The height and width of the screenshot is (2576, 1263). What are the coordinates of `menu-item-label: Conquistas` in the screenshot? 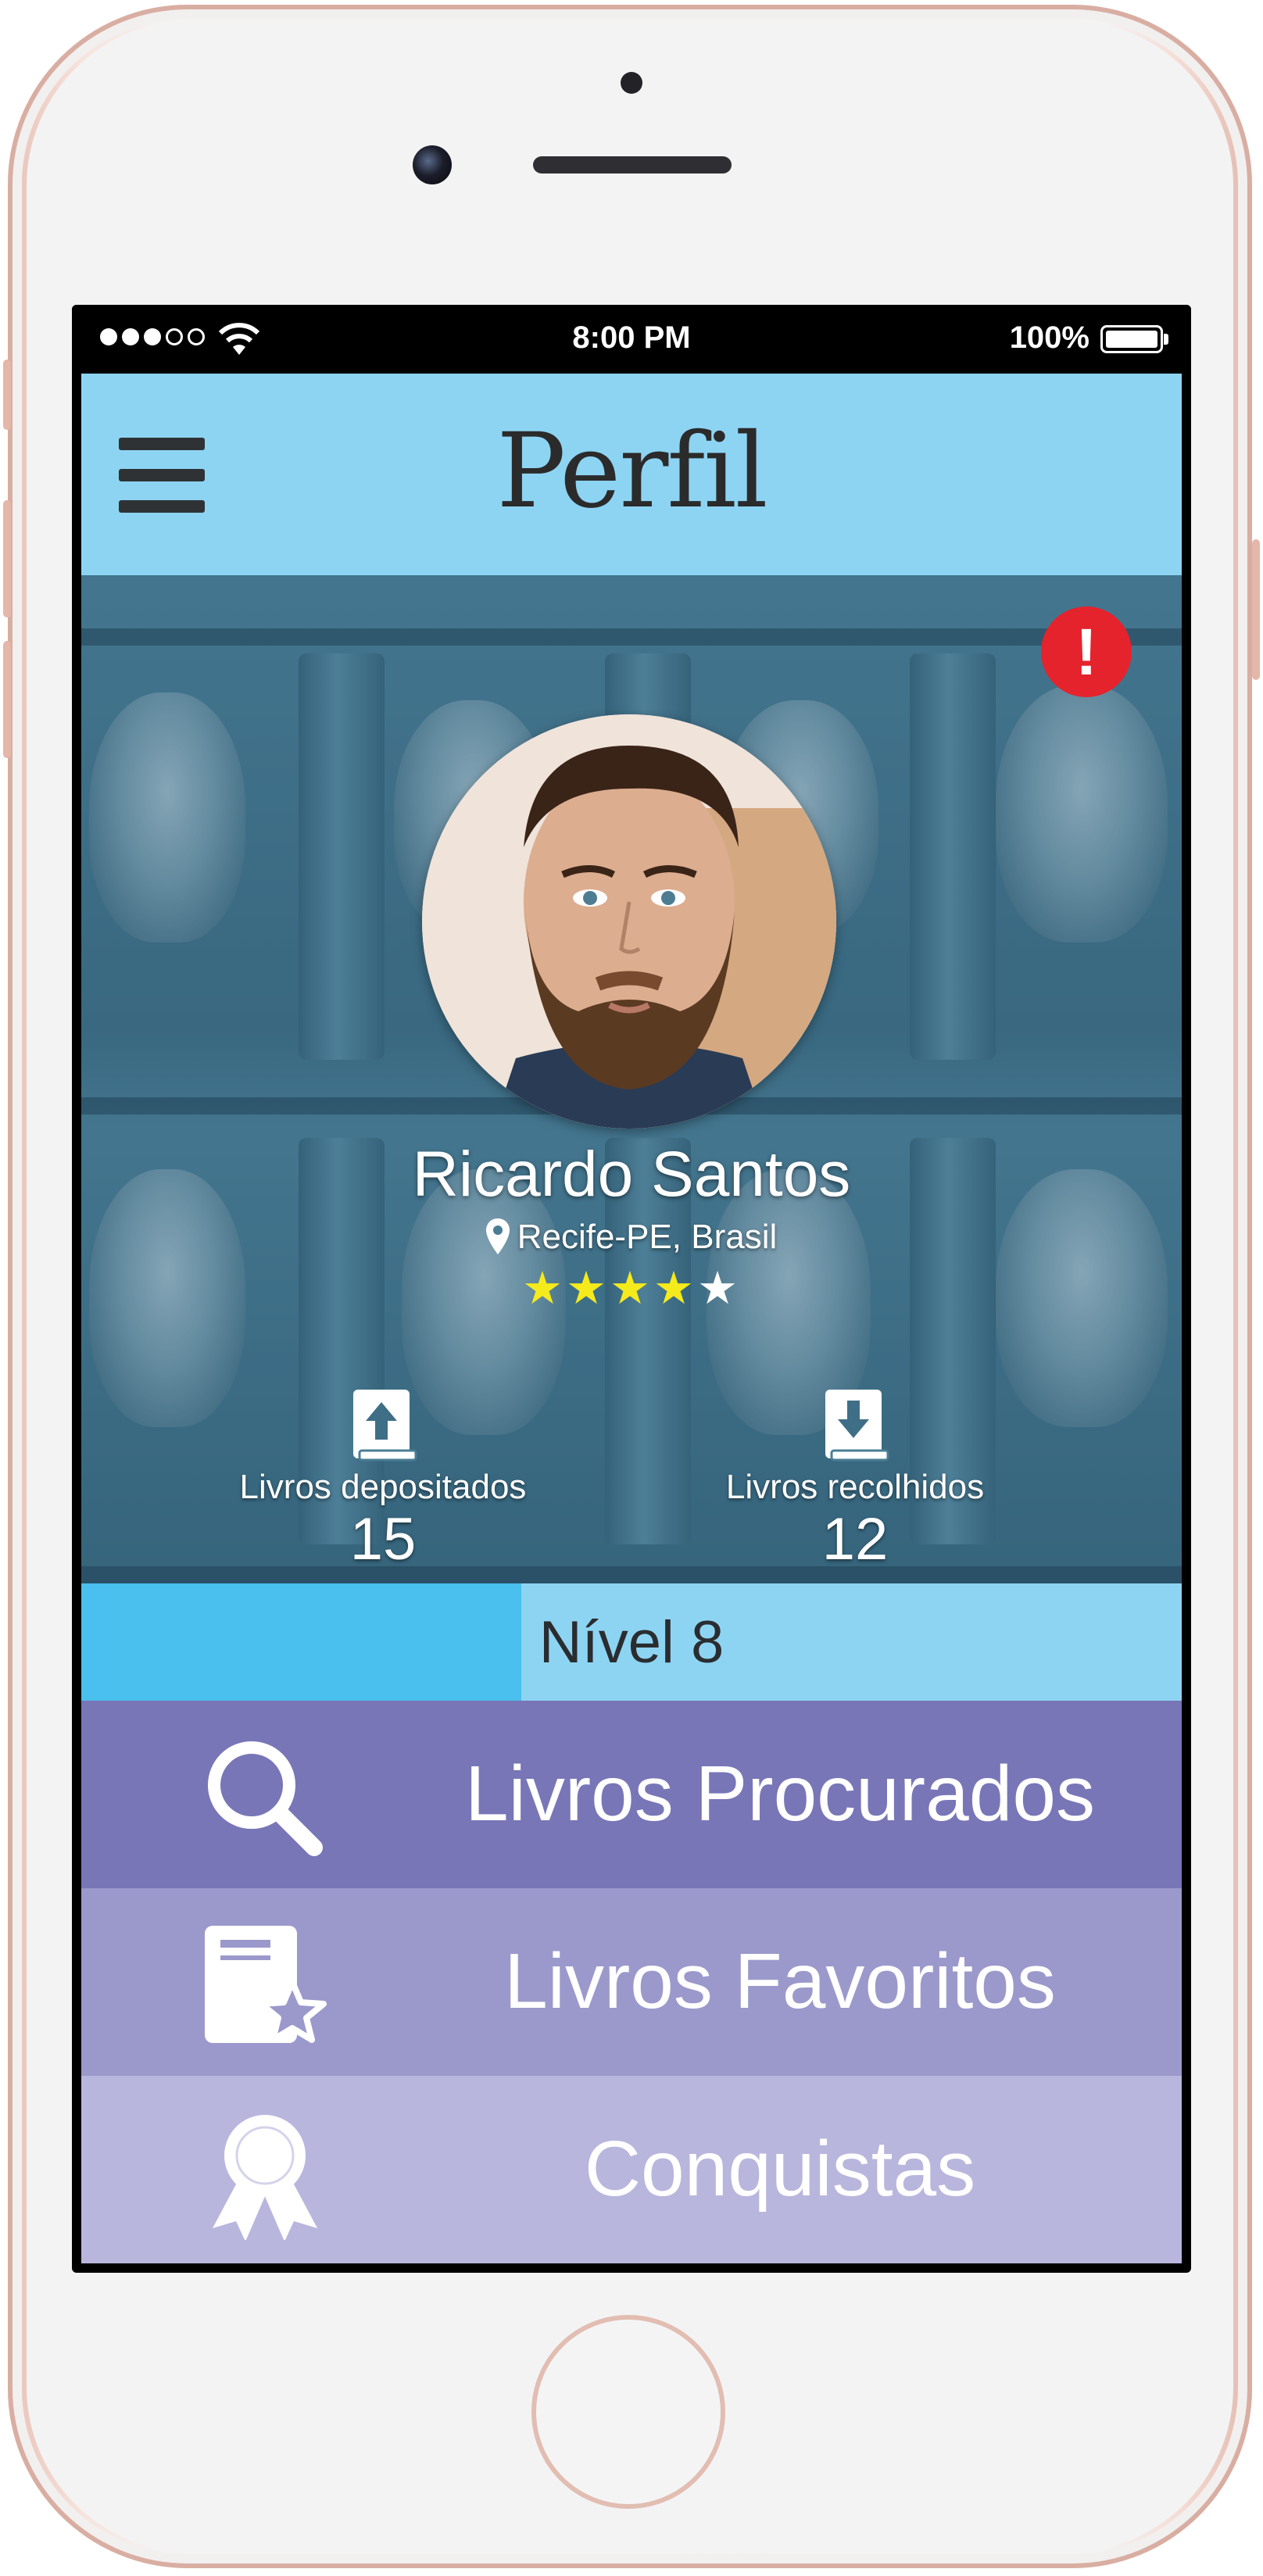 It's located at (780, 2169).